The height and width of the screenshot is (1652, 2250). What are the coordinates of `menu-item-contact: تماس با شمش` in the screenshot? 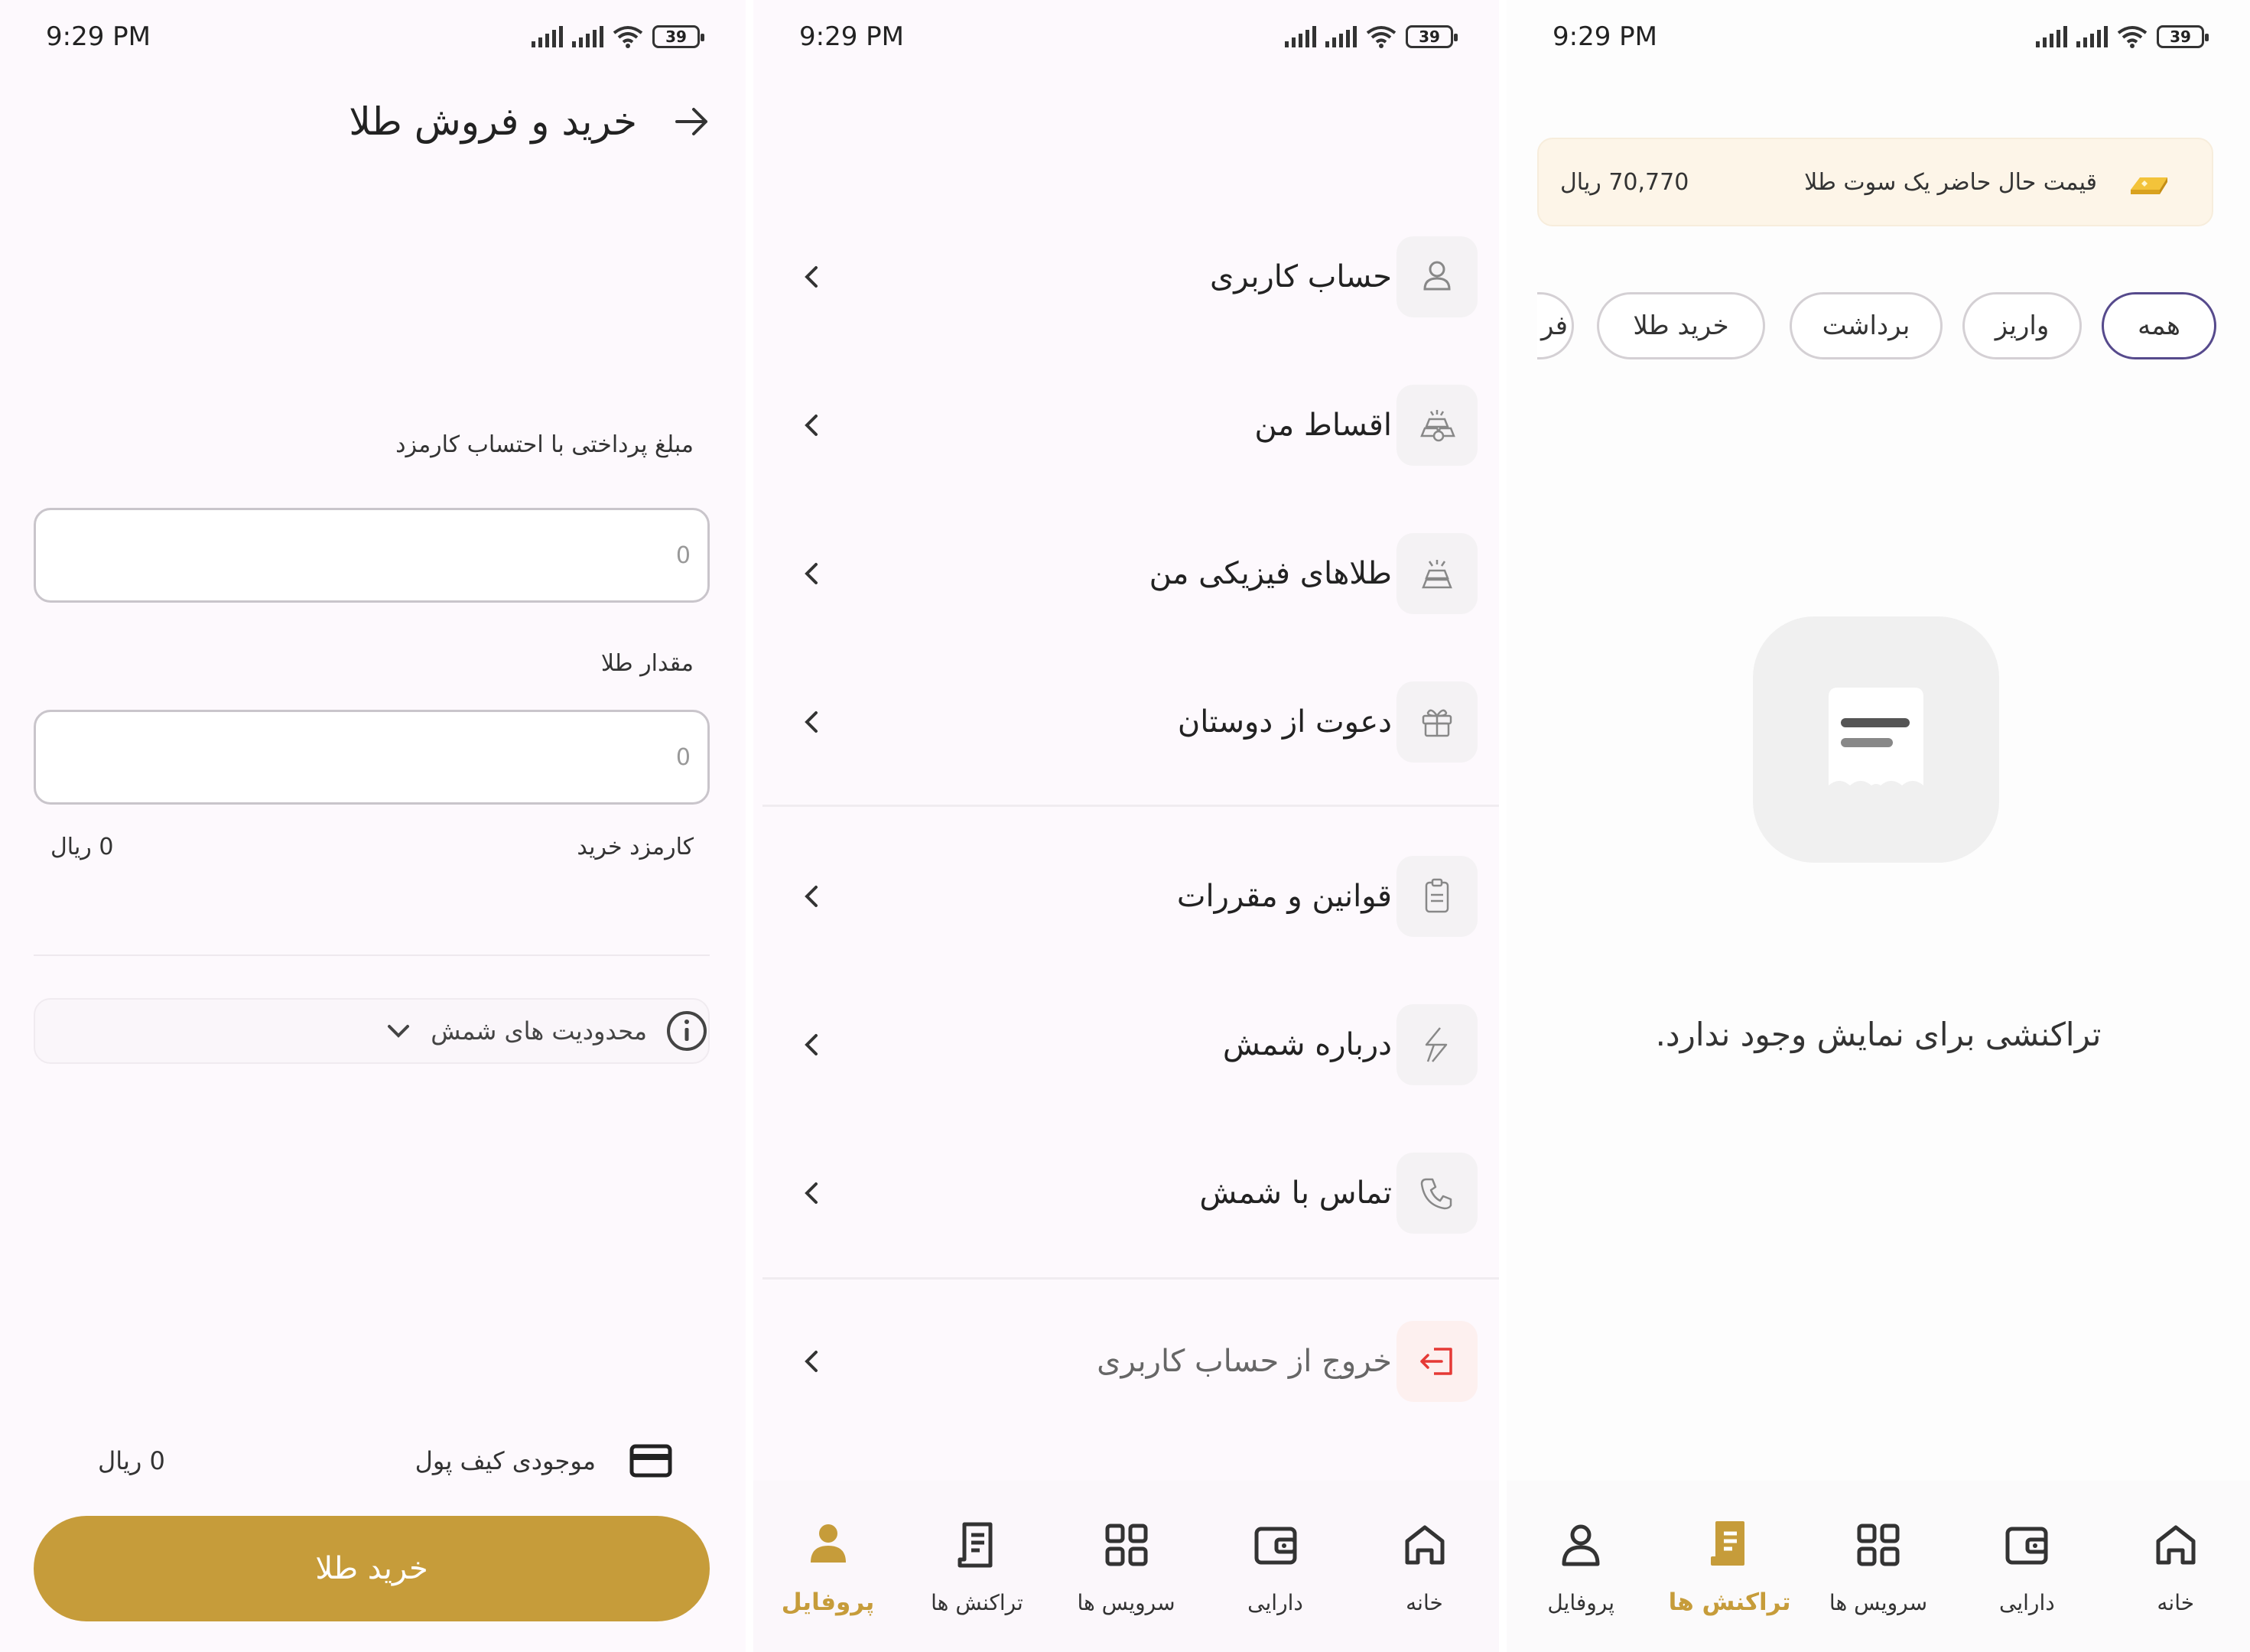 It's located at (1126, 1193).